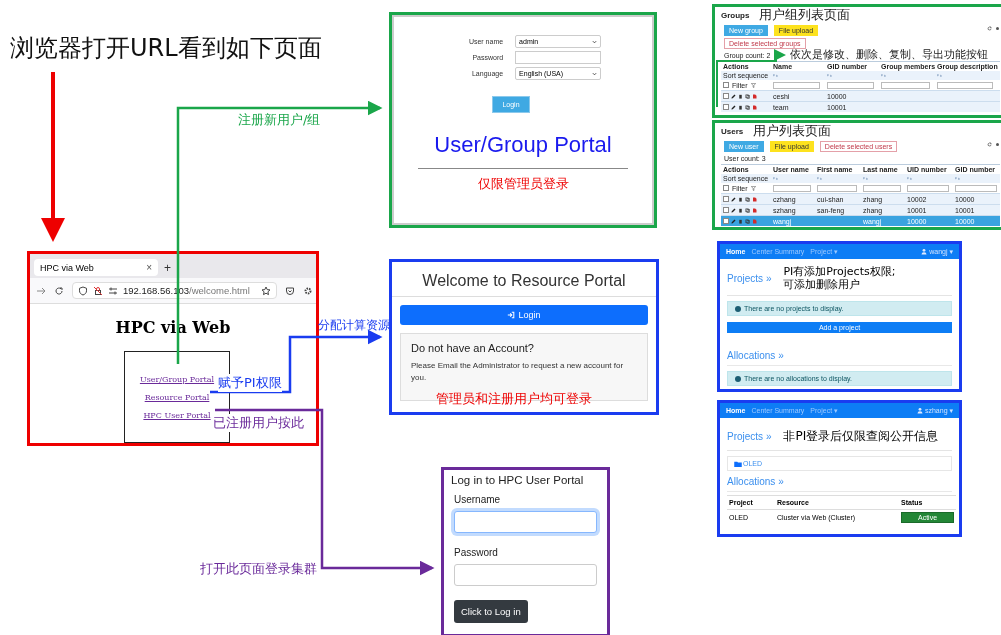 The image size is (1001, 635). Describe the element at coordinates (289, 290) in the screenshot. I see `pocket-icon` at that location.